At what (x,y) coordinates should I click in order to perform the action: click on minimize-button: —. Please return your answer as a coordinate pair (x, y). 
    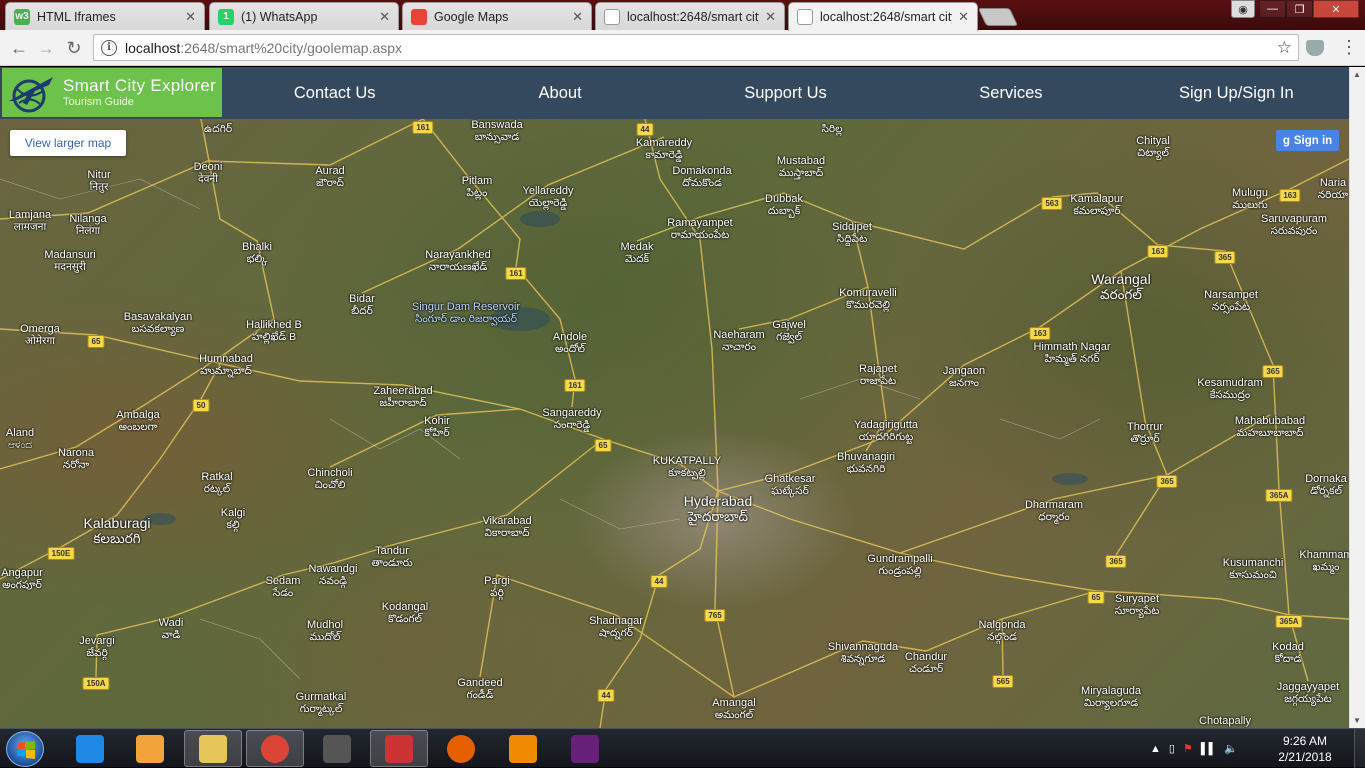
    Looking at the image, I should click on (1272, 9).